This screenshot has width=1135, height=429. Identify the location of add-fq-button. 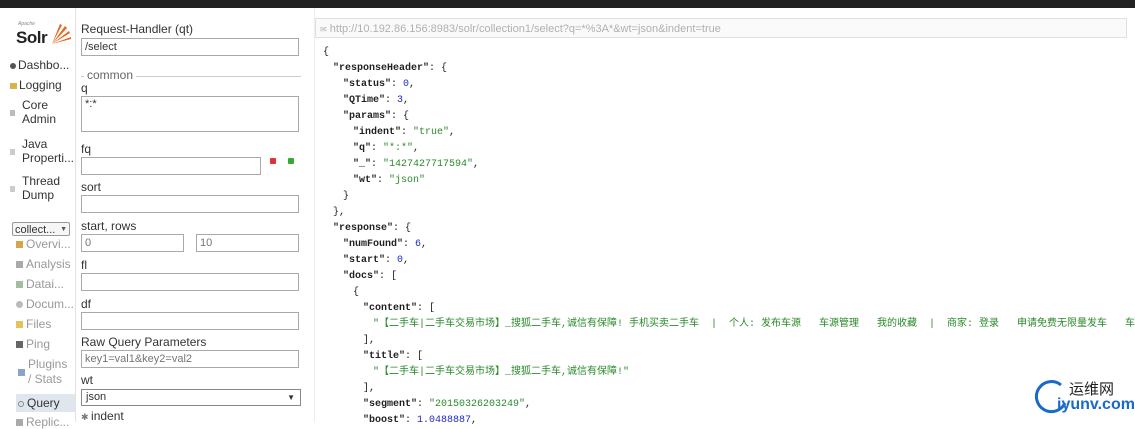
(291, 161).